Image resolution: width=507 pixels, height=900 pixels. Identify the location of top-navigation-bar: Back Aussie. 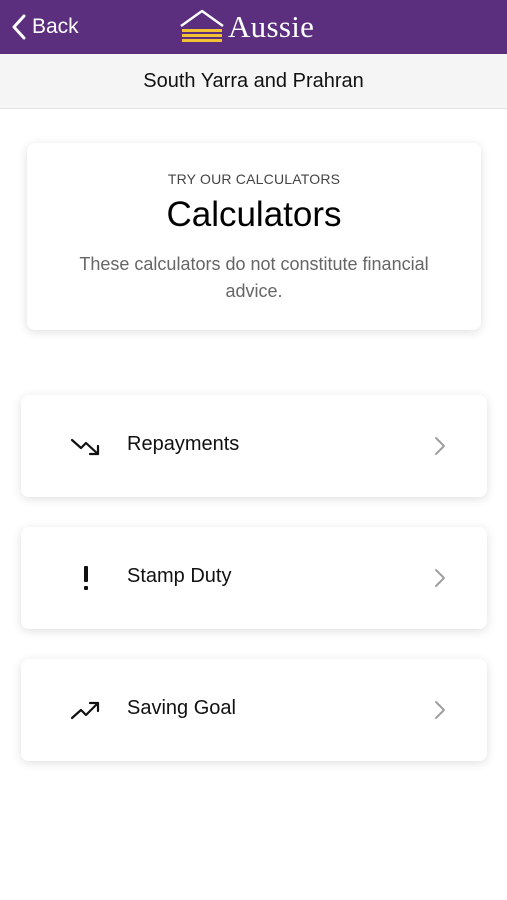
(253, 27).